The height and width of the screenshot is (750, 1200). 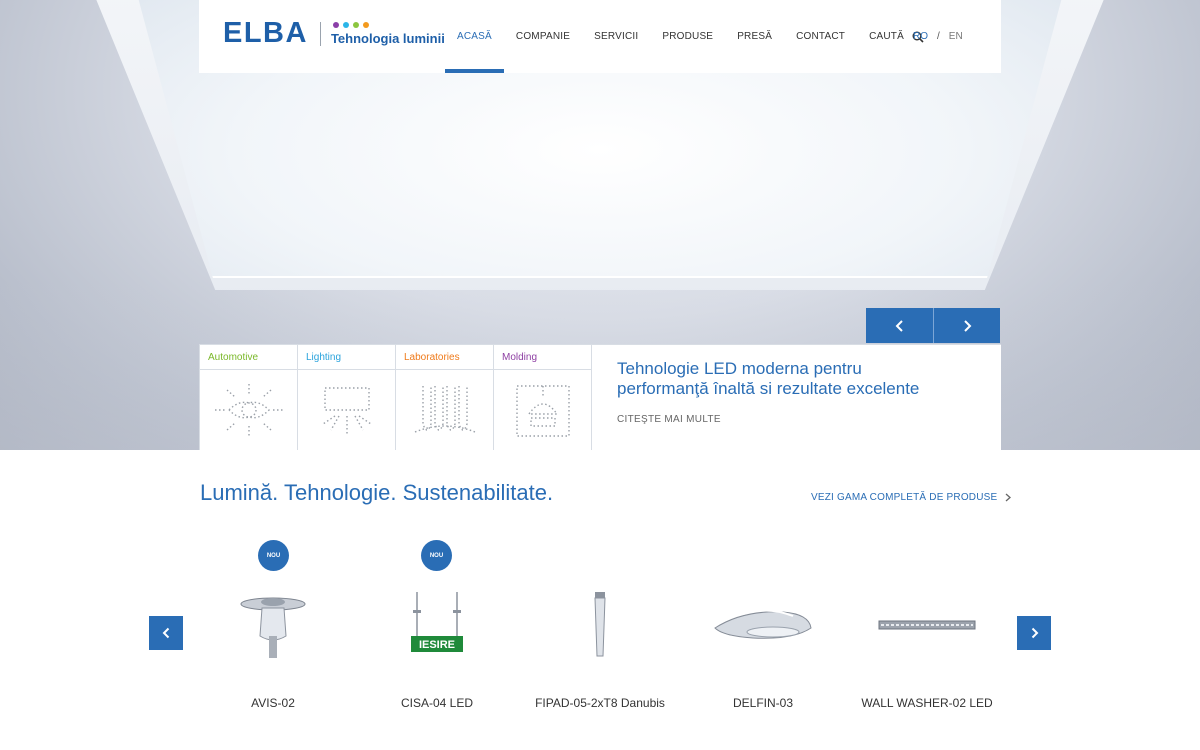 What do you see at coordinates (444, 409) in the screenshot?
I see `laboratories-icon` at bounding box center [444, 409].